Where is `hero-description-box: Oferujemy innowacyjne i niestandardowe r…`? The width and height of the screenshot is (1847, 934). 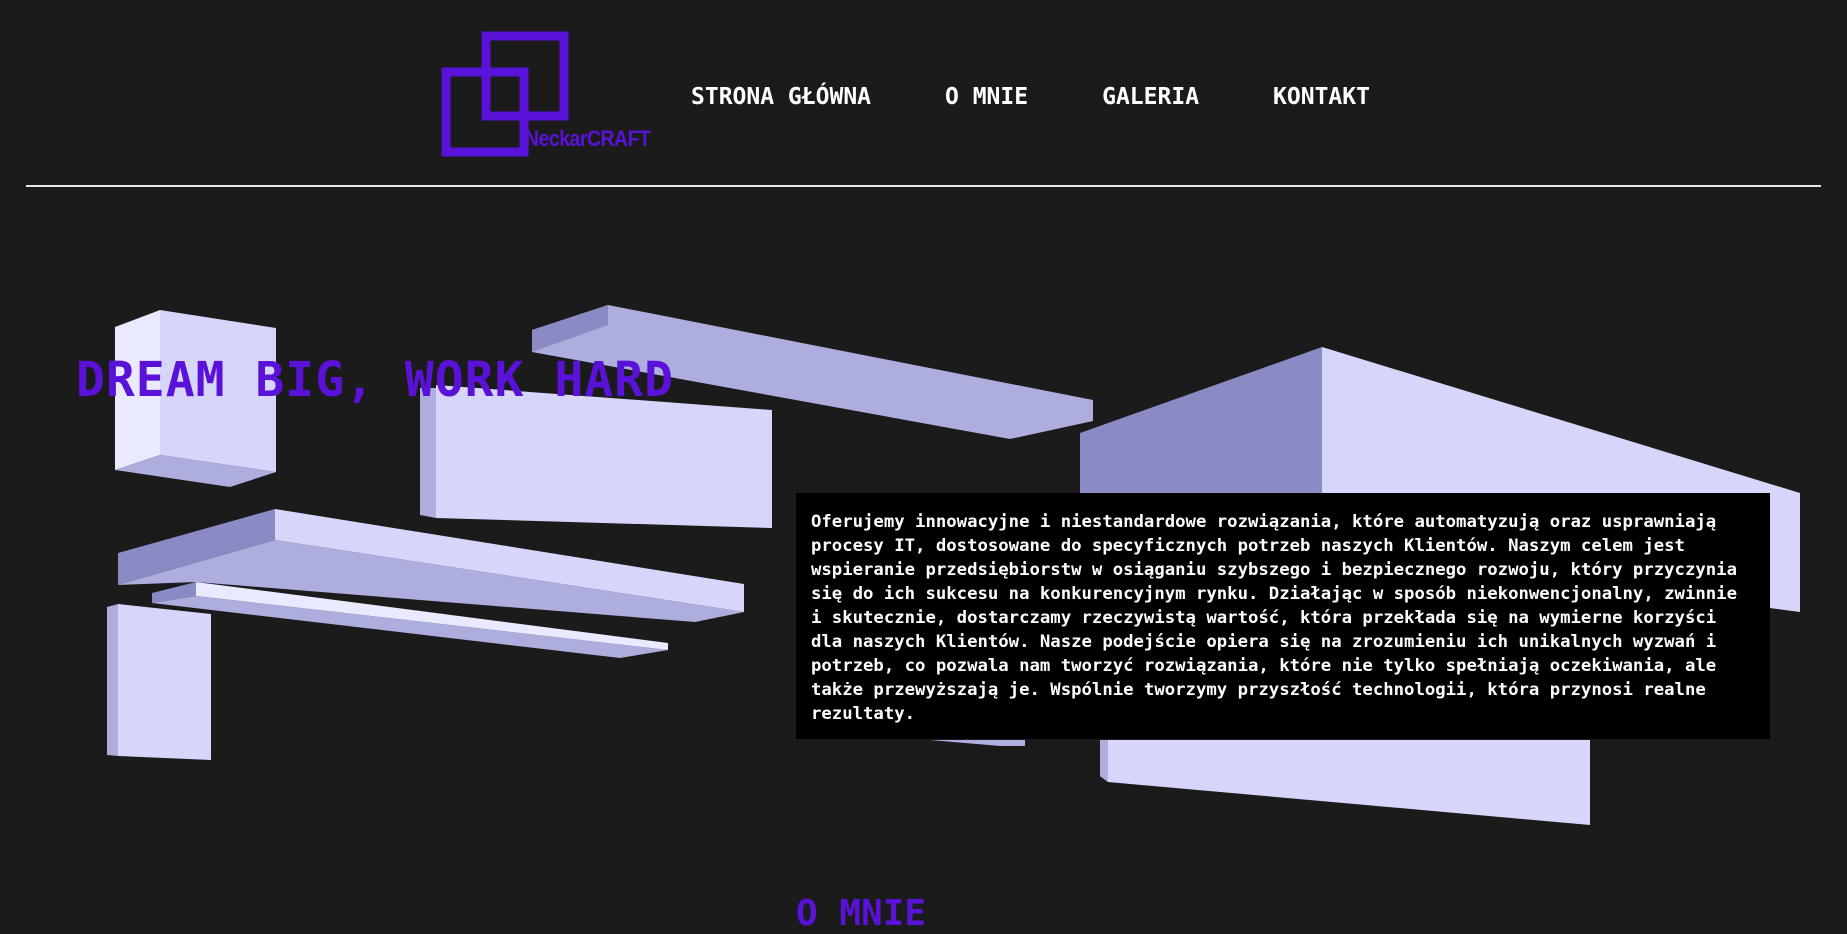
hero-description-box: Oferujemy innowacyjne i niestandardowe r… is located at coordinates (1283, 616).